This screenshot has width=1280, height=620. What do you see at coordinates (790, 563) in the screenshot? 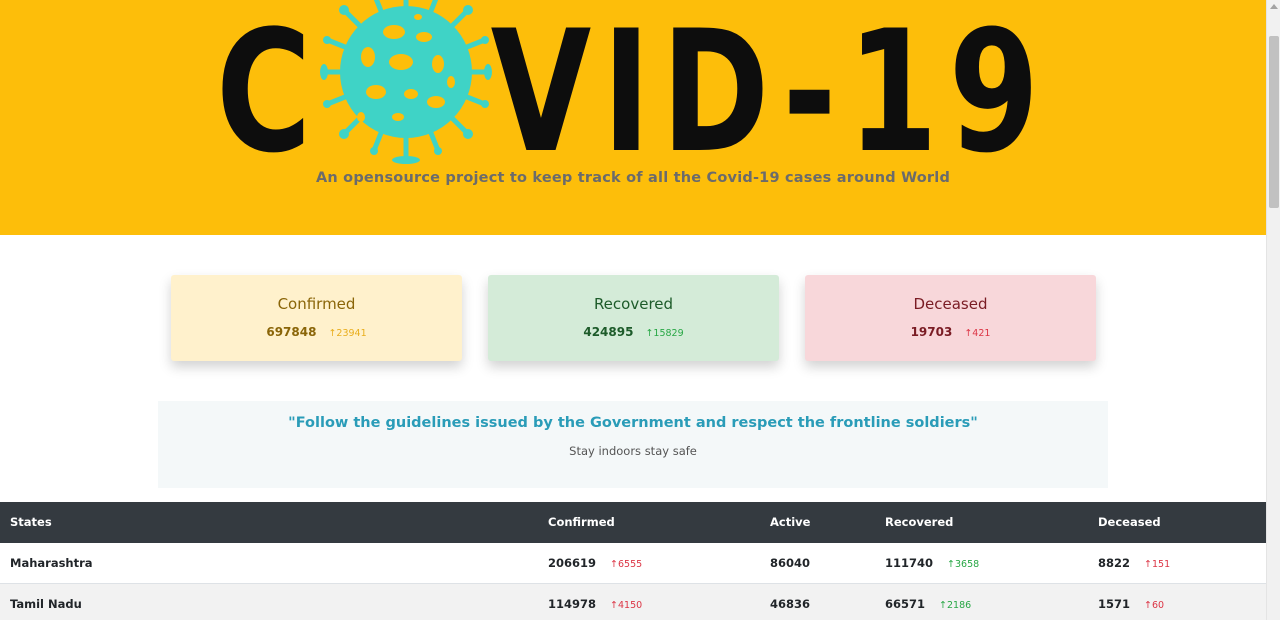
I see `active-cell: 86040` at bounding box center [790, 563].